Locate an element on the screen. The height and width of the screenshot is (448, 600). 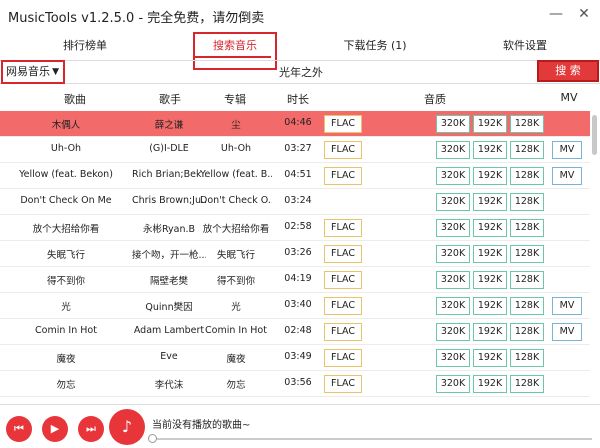
album-name: 勿忘 is located at coordinates (236, 385).